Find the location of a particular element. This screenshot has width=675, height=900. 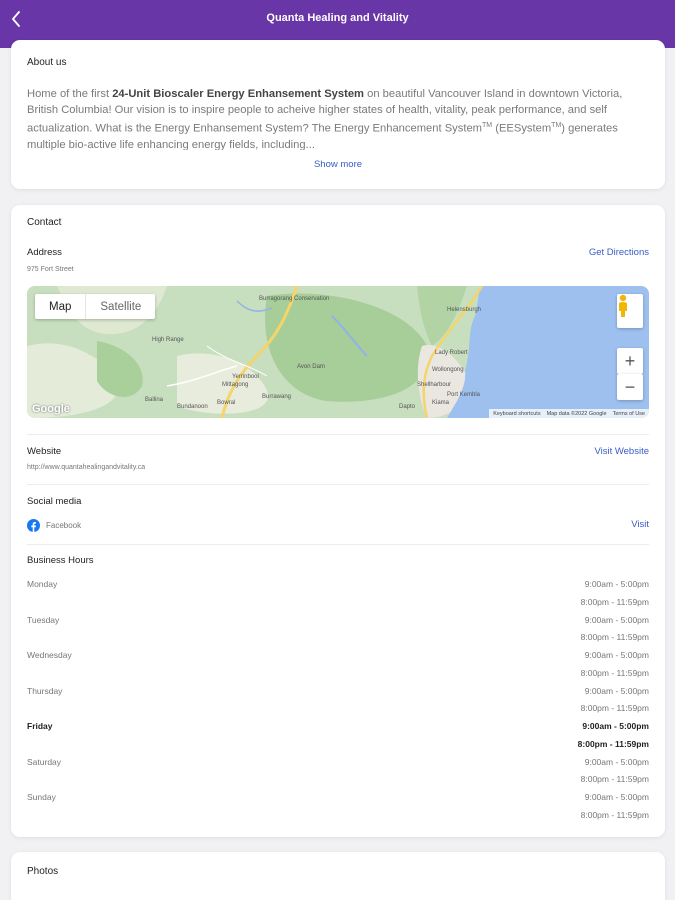

show-more-button: Show more is located at coordinates (338, 164).